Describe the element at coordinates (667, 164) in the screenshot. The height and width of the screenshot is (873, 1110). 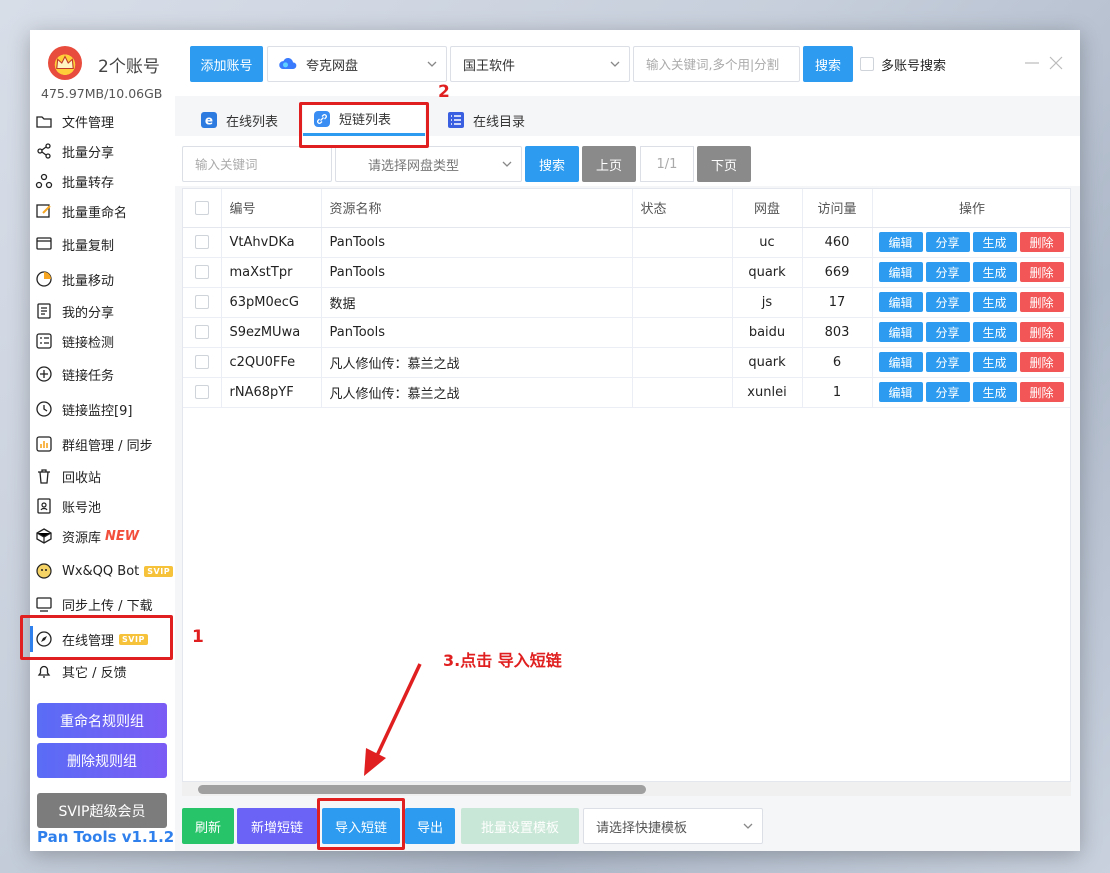
I see `page-indicator: 1/1` at that location.